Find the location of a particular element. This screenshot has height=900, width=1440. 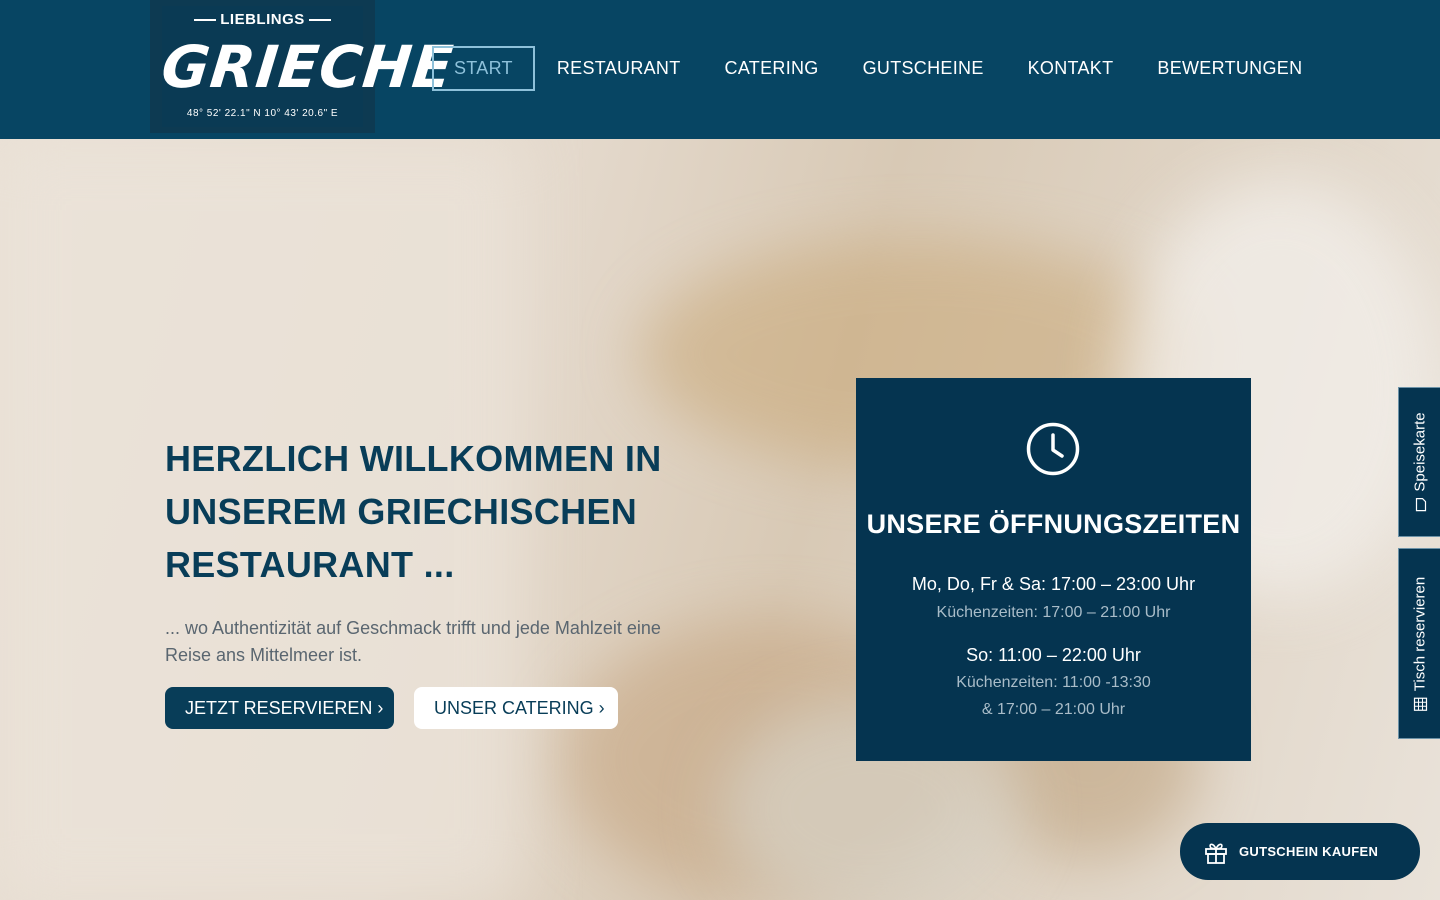

logo-coordinates: 48° 52' 22.1" N 10° 43' 20.6" E is located at coordinates (262, 113).